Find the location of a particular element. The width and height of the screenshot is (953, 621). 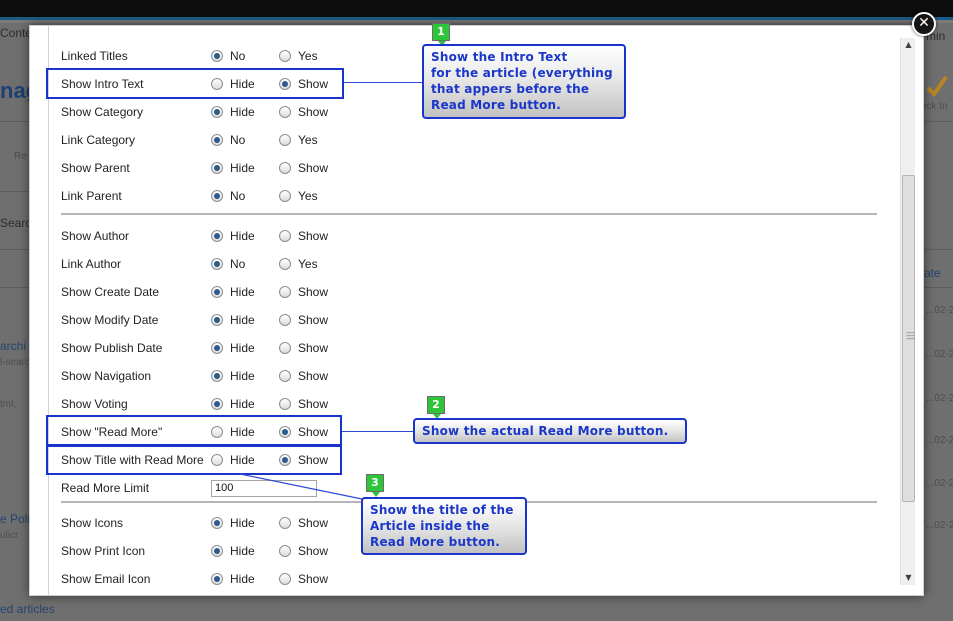

close-icon: ✕ is located at coordinates (924, 24).